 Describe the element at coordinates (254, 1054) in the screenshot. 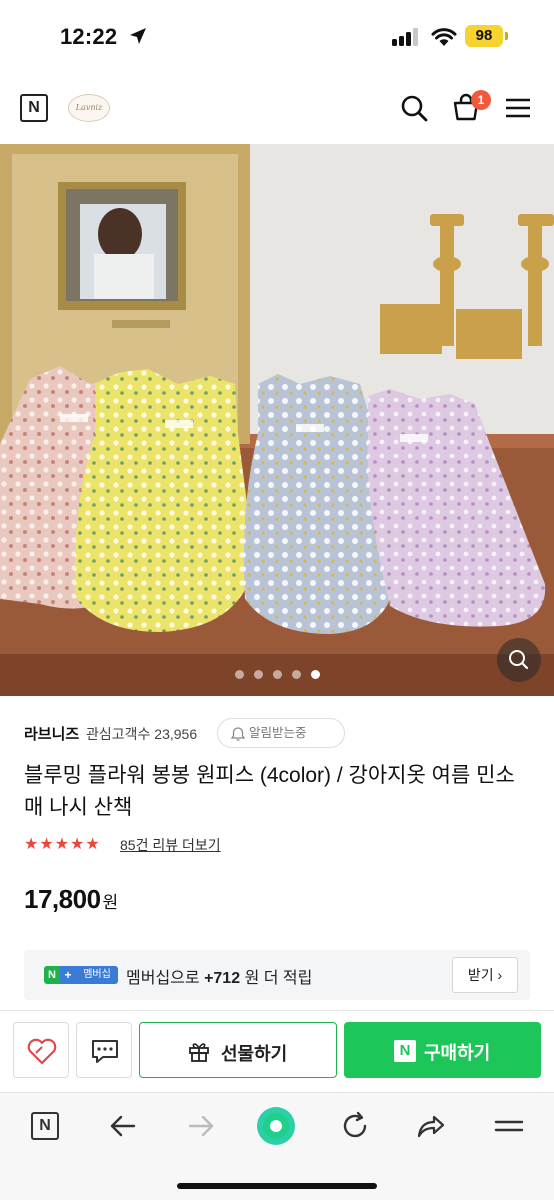

I see `gift-label: 선물하기` at that location.